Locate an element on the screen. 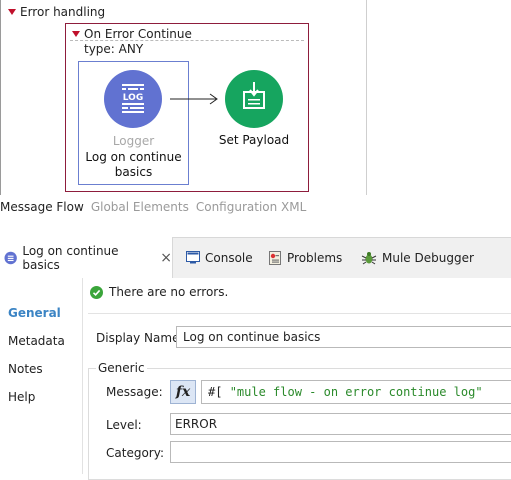 The height and width of the screenshot is (480, 511). tab-mule-debugger: Mule Debugger is located at coordinates (417, 257).